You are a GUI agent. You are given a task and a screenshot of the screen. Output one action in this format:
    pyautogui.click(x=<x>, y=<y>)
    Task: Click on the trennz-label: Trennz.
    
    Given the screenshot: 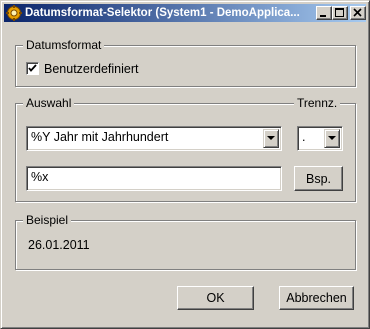 What is the action you would take?
    pyautogui.click(x=317, y=103)
    